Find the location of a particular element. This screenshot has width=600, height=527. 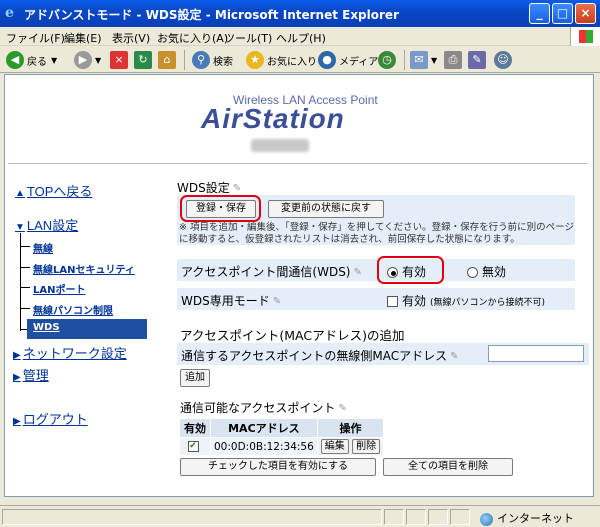

mac-address-input is located at coordinates (536, 353).